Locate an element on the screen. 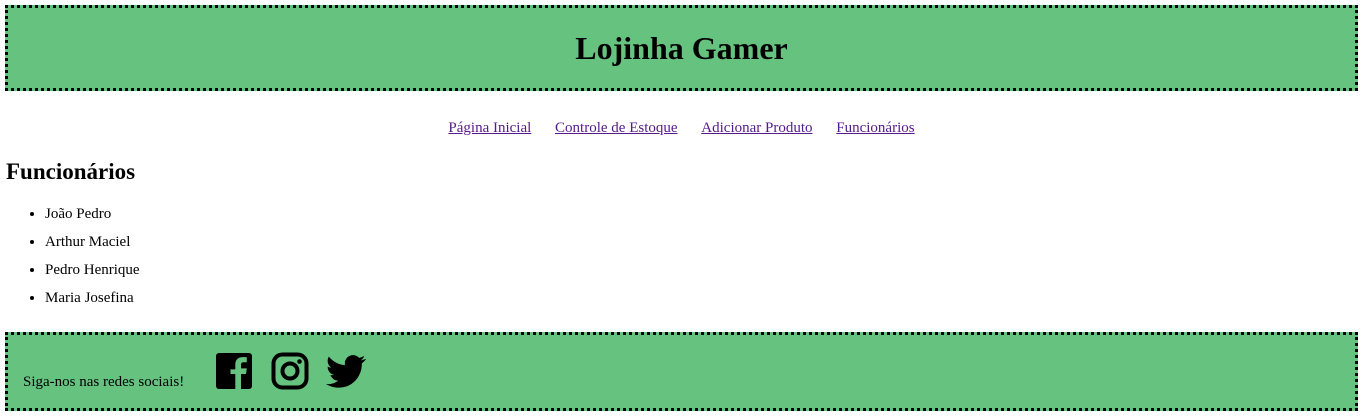  nav-link-employees: Funcionários is located at coordinates (875, 128).